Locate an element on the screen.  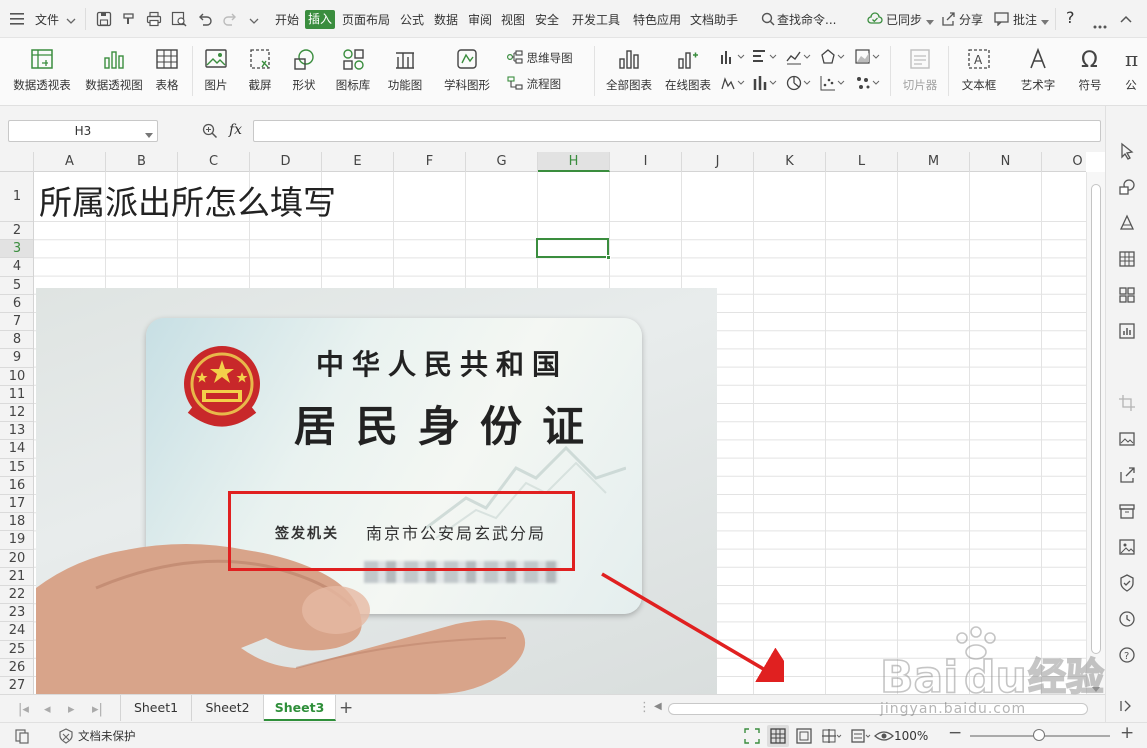
pivot-chart-button: 数据透视图 is located at coordinates (114, 72).